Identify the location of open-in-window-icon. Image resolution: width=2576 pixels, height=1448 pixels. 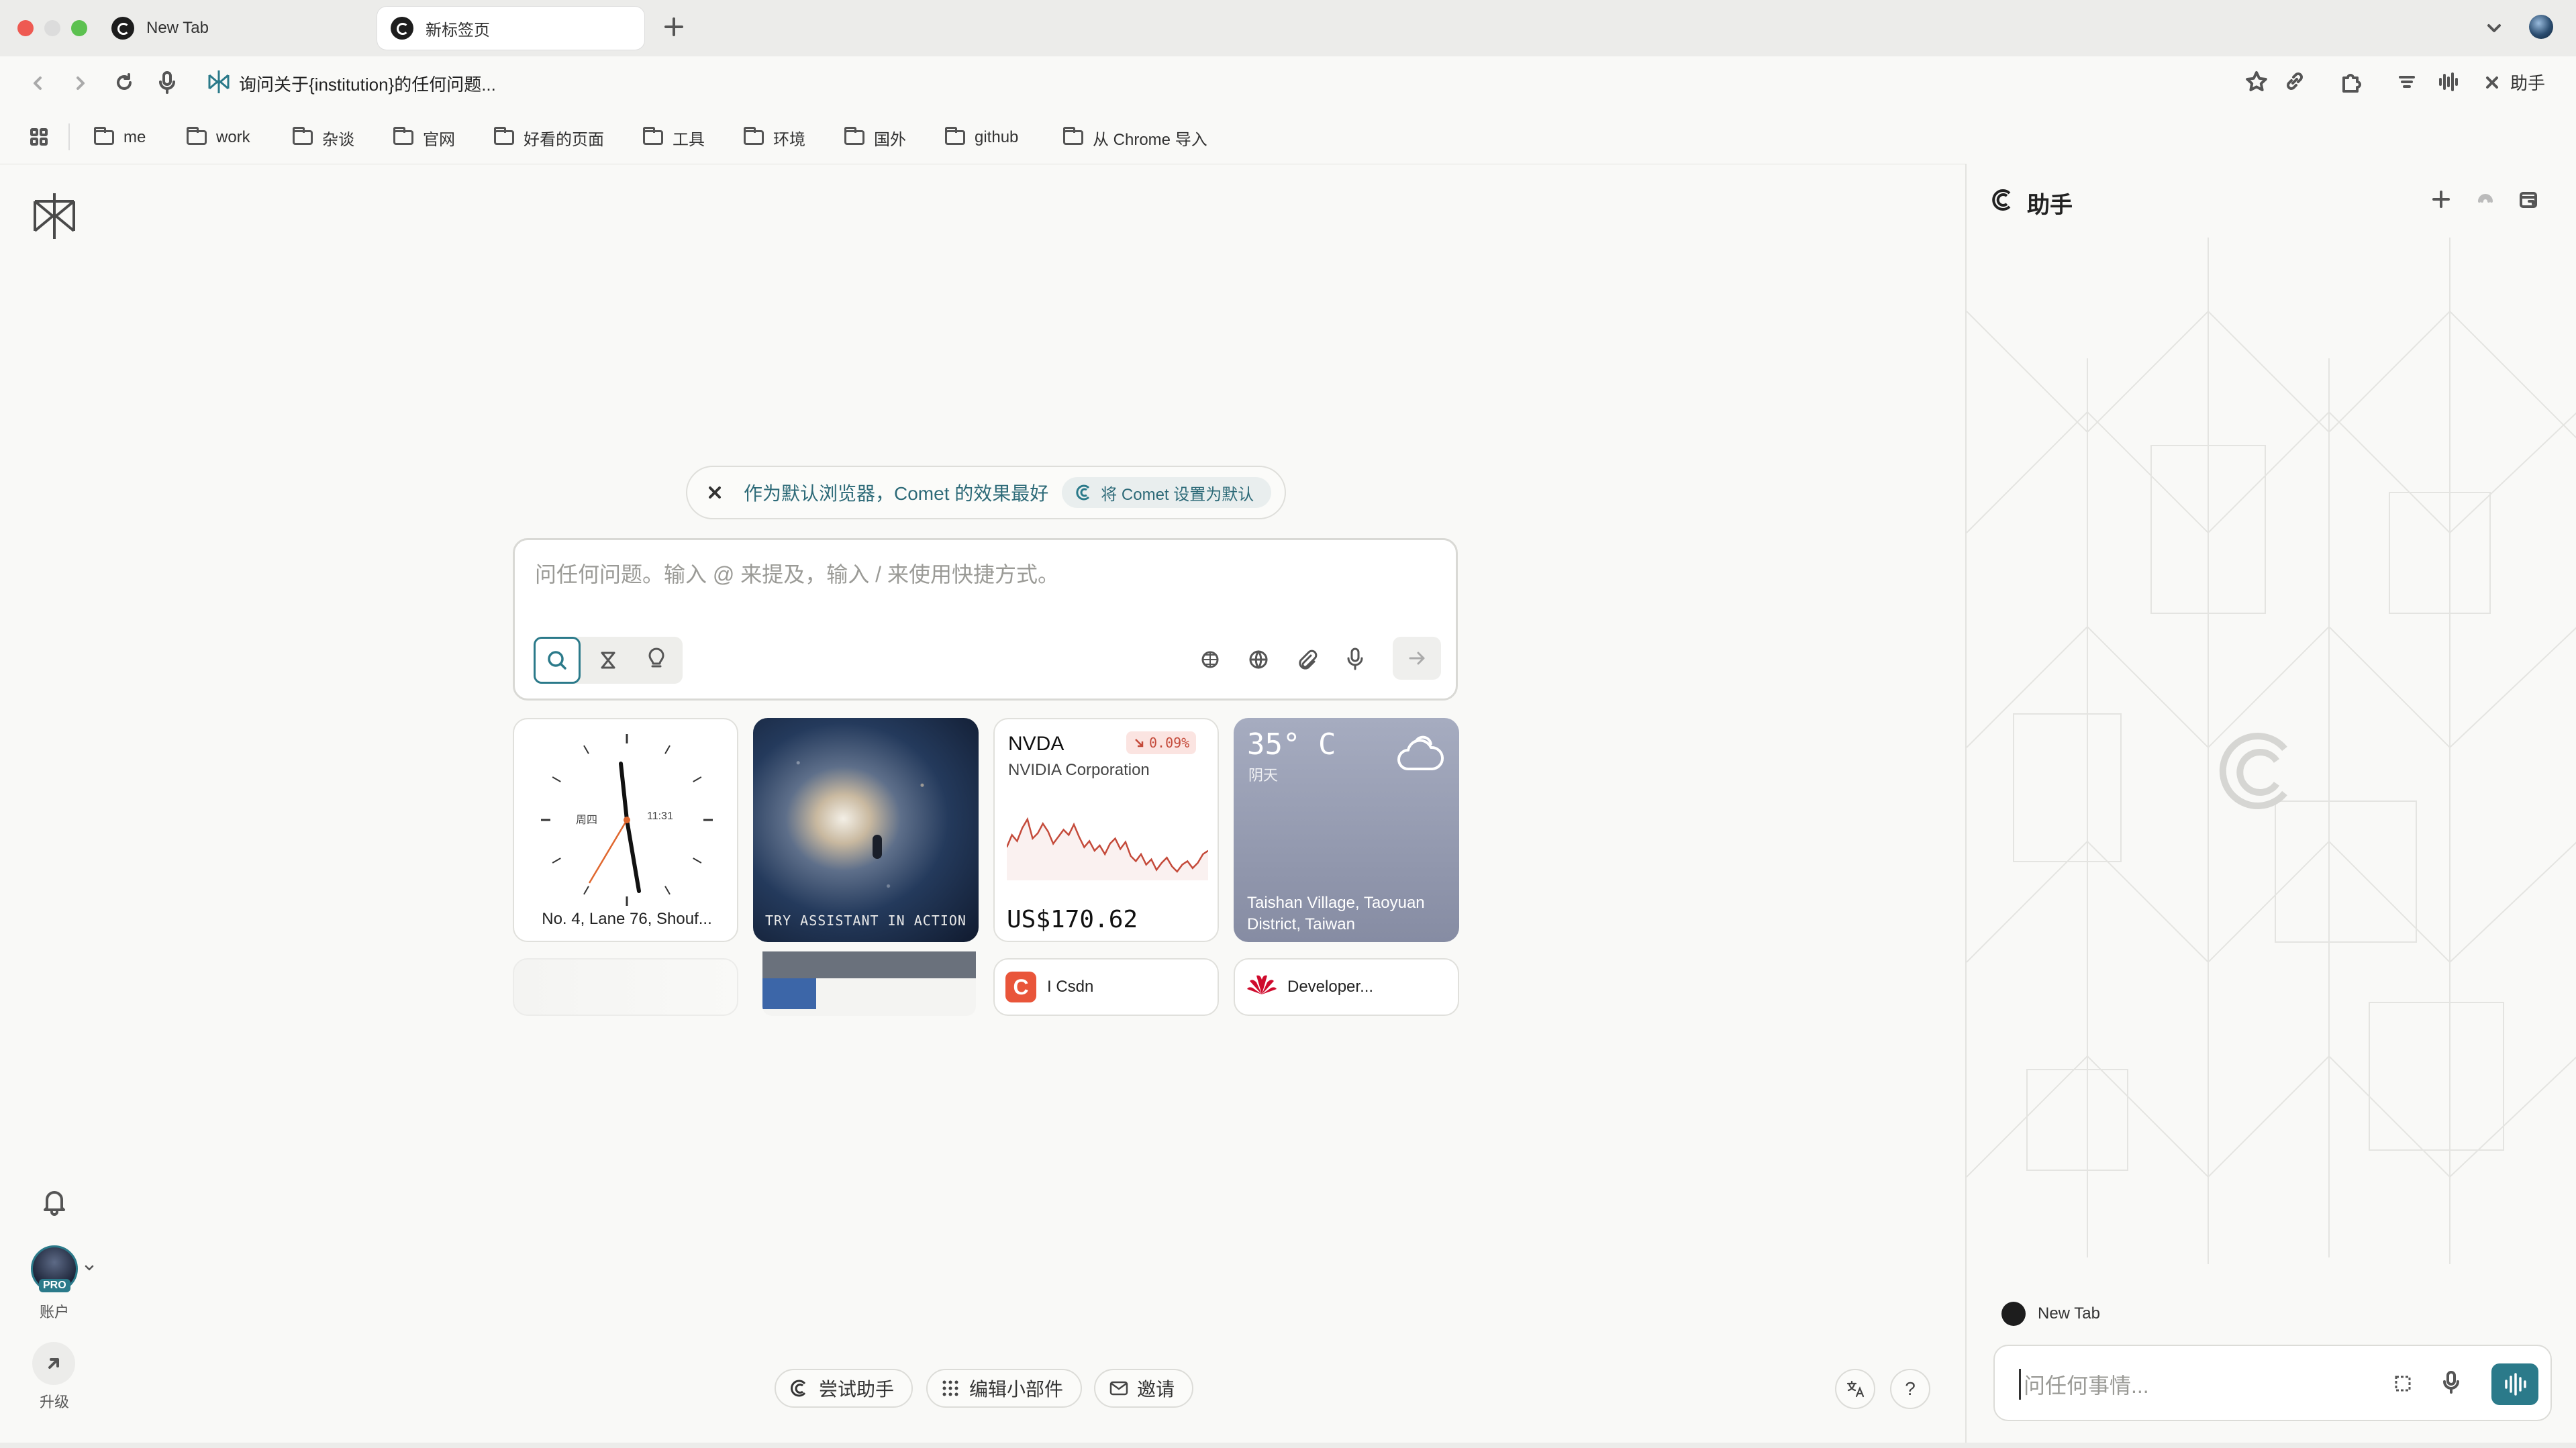
(2528, 199).